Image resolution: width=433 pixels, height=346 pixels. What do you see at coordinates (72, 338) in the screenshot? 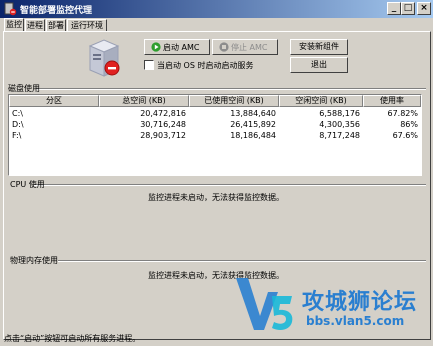
I see `status-text: 点击“启动”按钮可启动所有服务进程。` at bounding box center [72, 338].